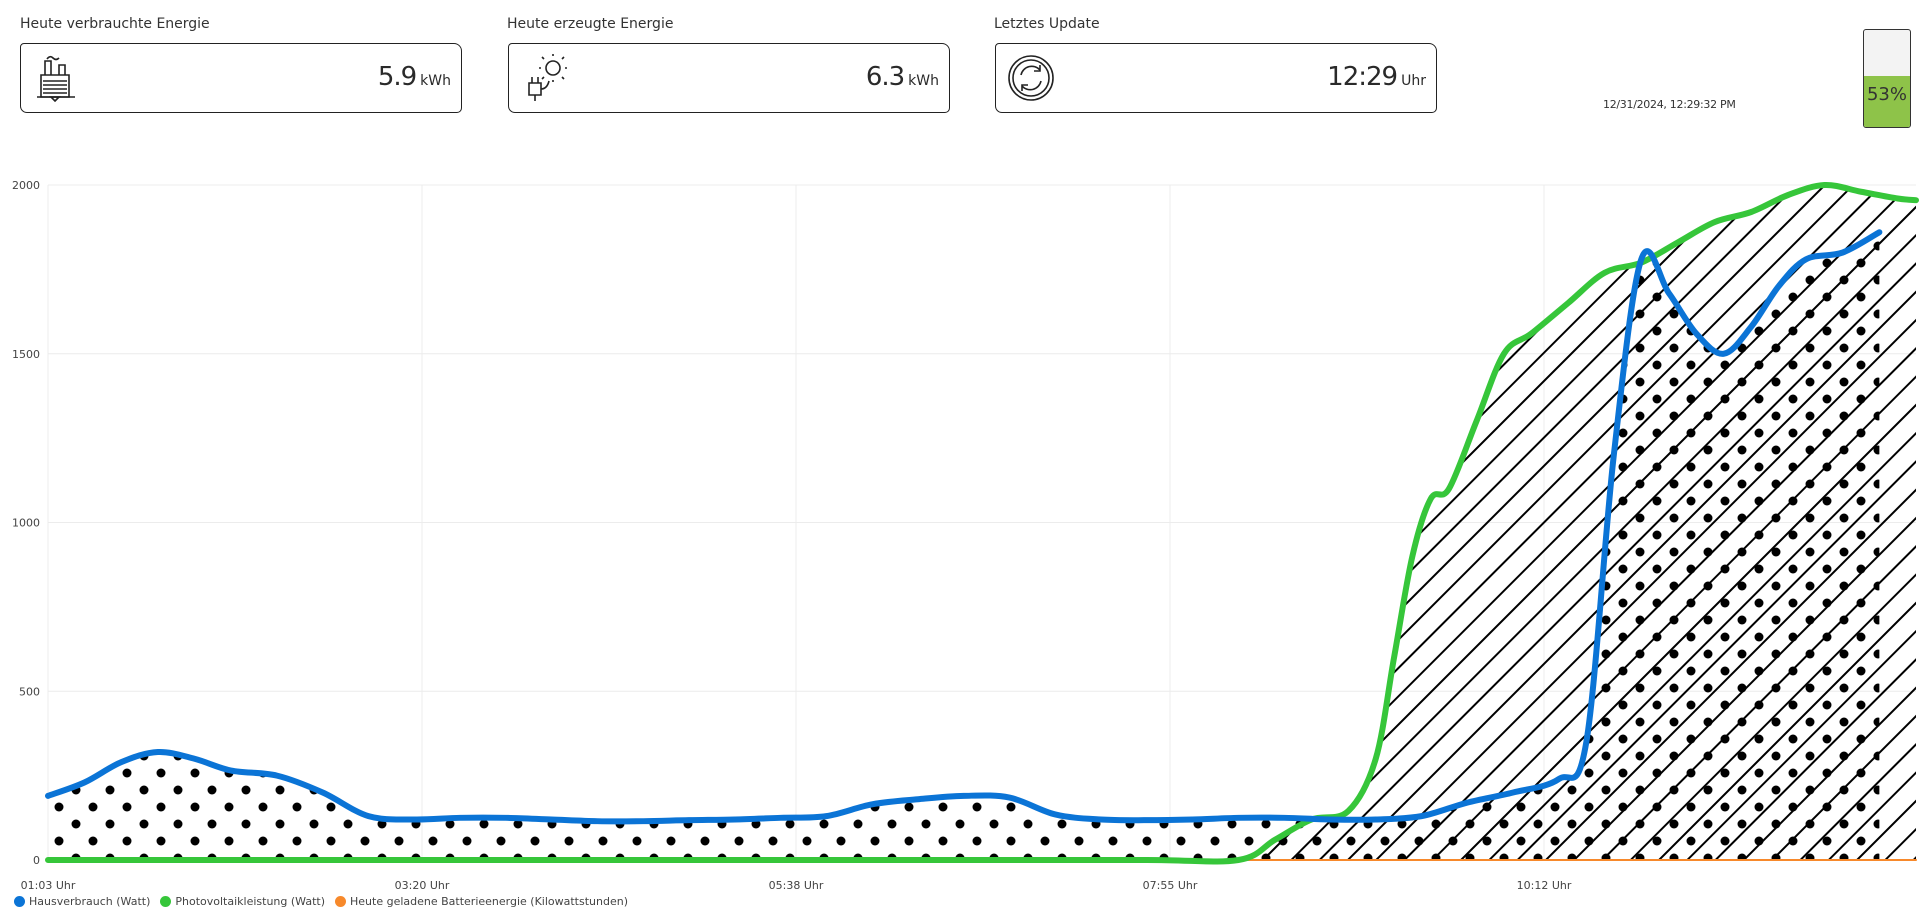  What do you see at coordinates (547, 77) in the screenshot?
I see `solar-plug-icon` at bounding box center [547, 77].